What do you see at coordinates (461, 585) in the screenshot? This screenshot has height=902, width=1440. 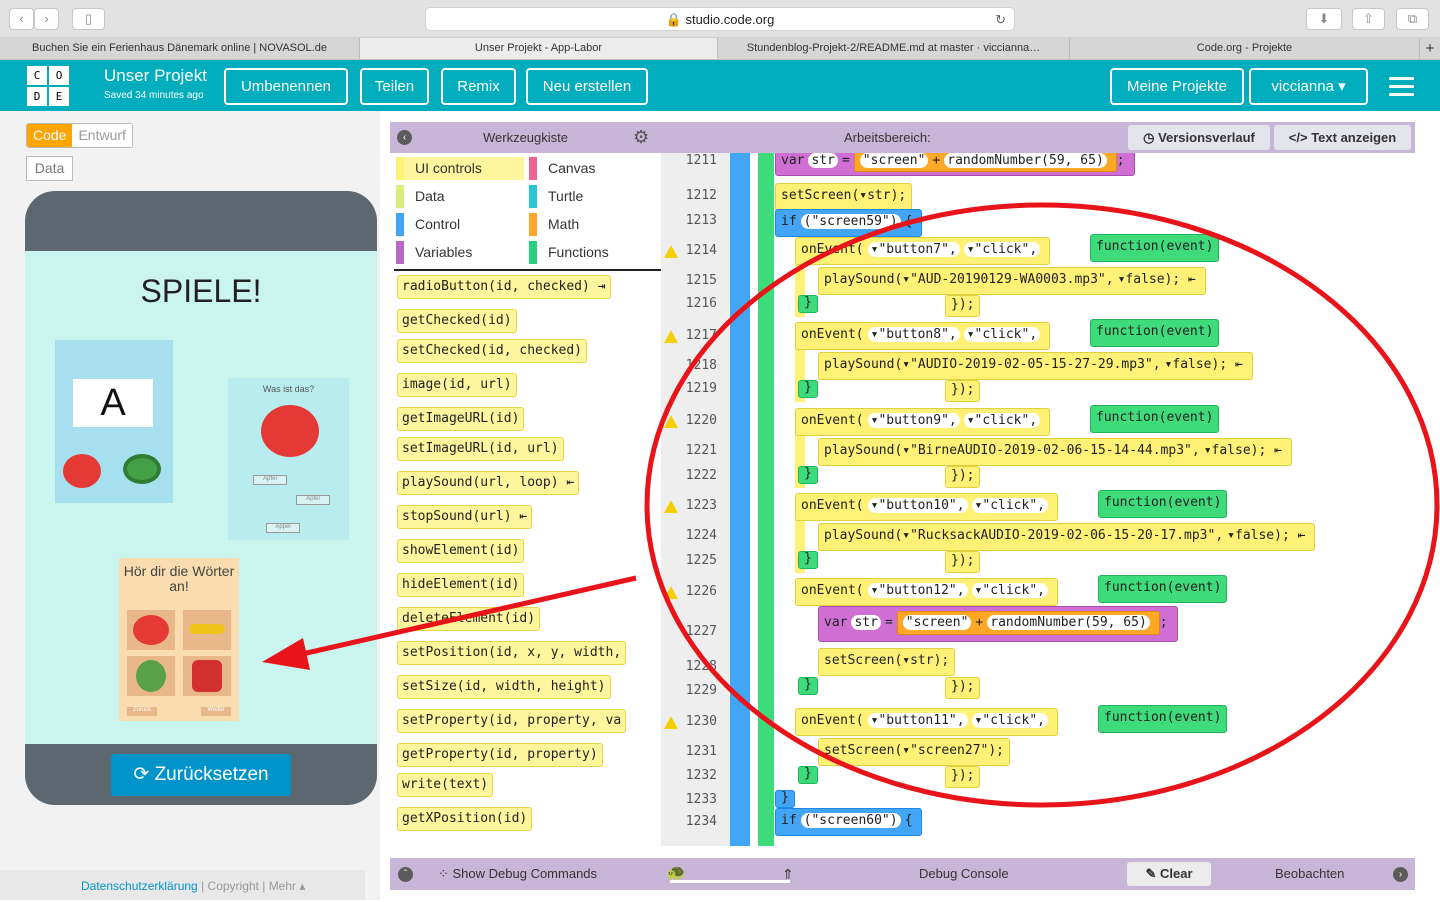 I see `toolbox-block: hideElement(id)` at bounding box center [461, 585].